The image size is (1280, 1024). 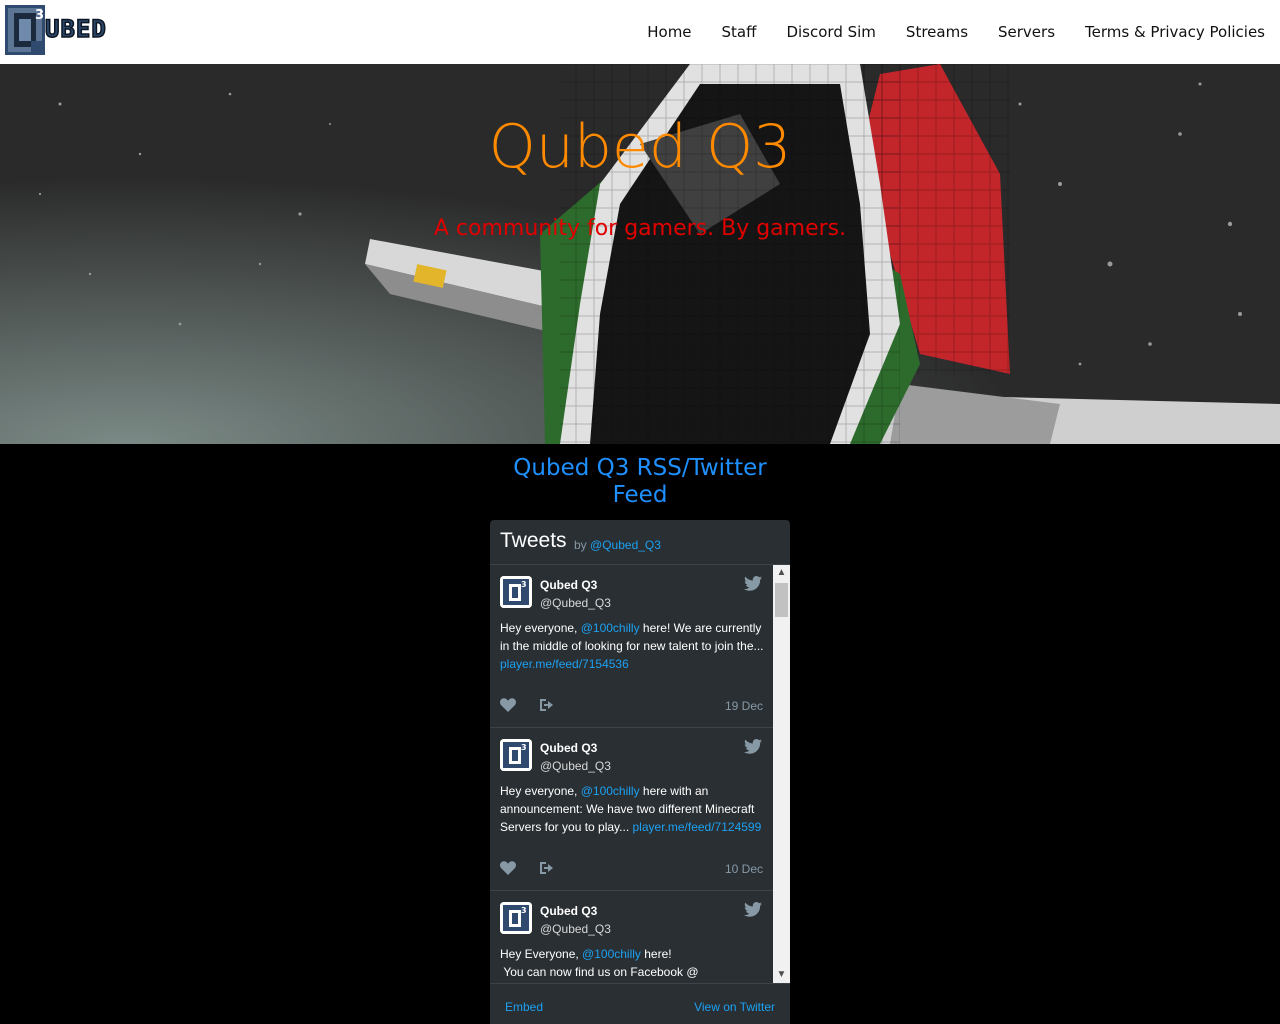 What do you see at coordinates (669, 32) in the screenshot?
I see `nav-home: Home` at bounding box center [669, 32].